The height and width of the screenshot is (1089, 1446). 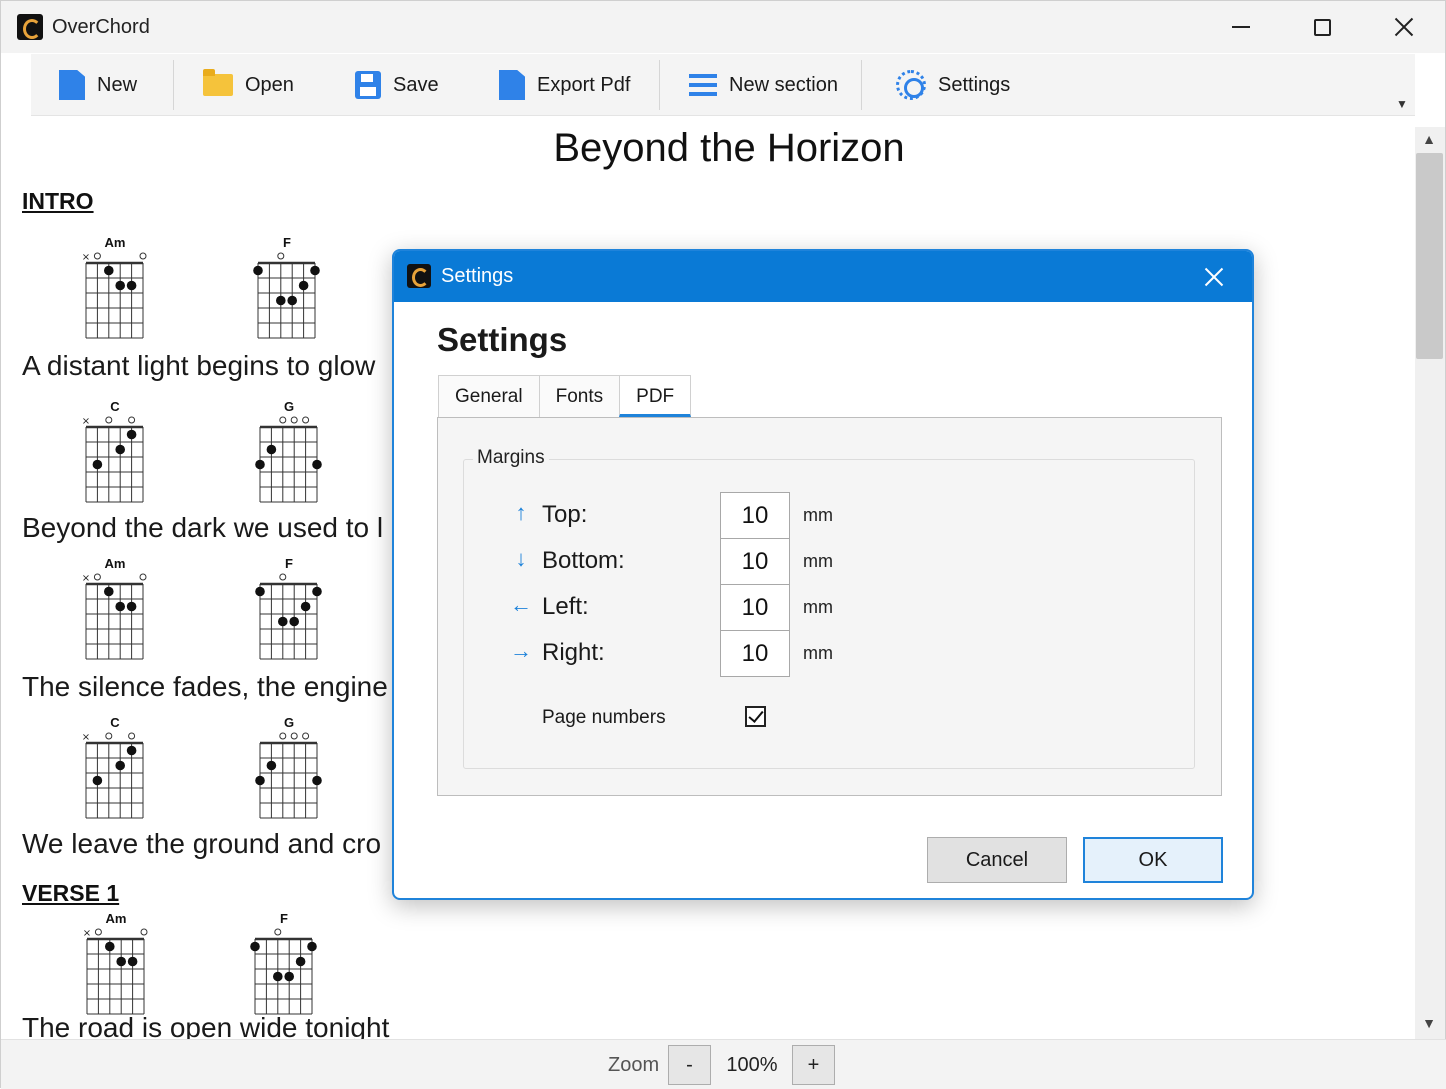 What do you see at coordinates (218, 82) in the screenshot?
I see `folder-icon` at bounding box center [218, 82].